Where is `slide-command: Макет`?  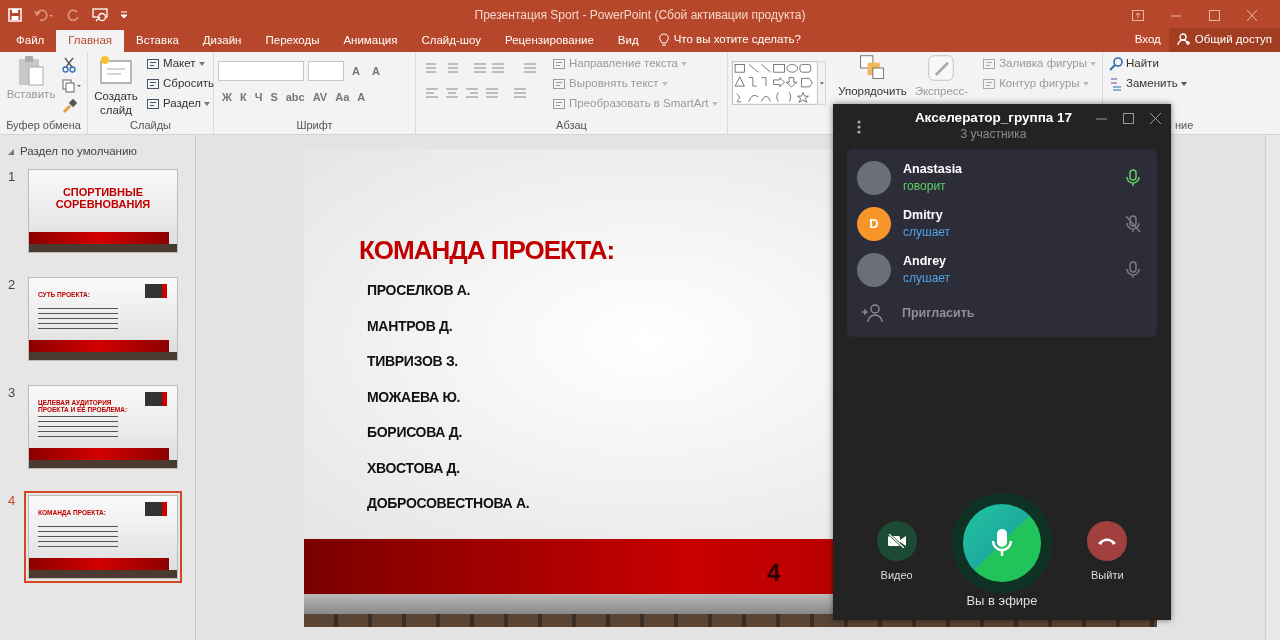 slide-command: Макет is located at coordinates (180, 63).